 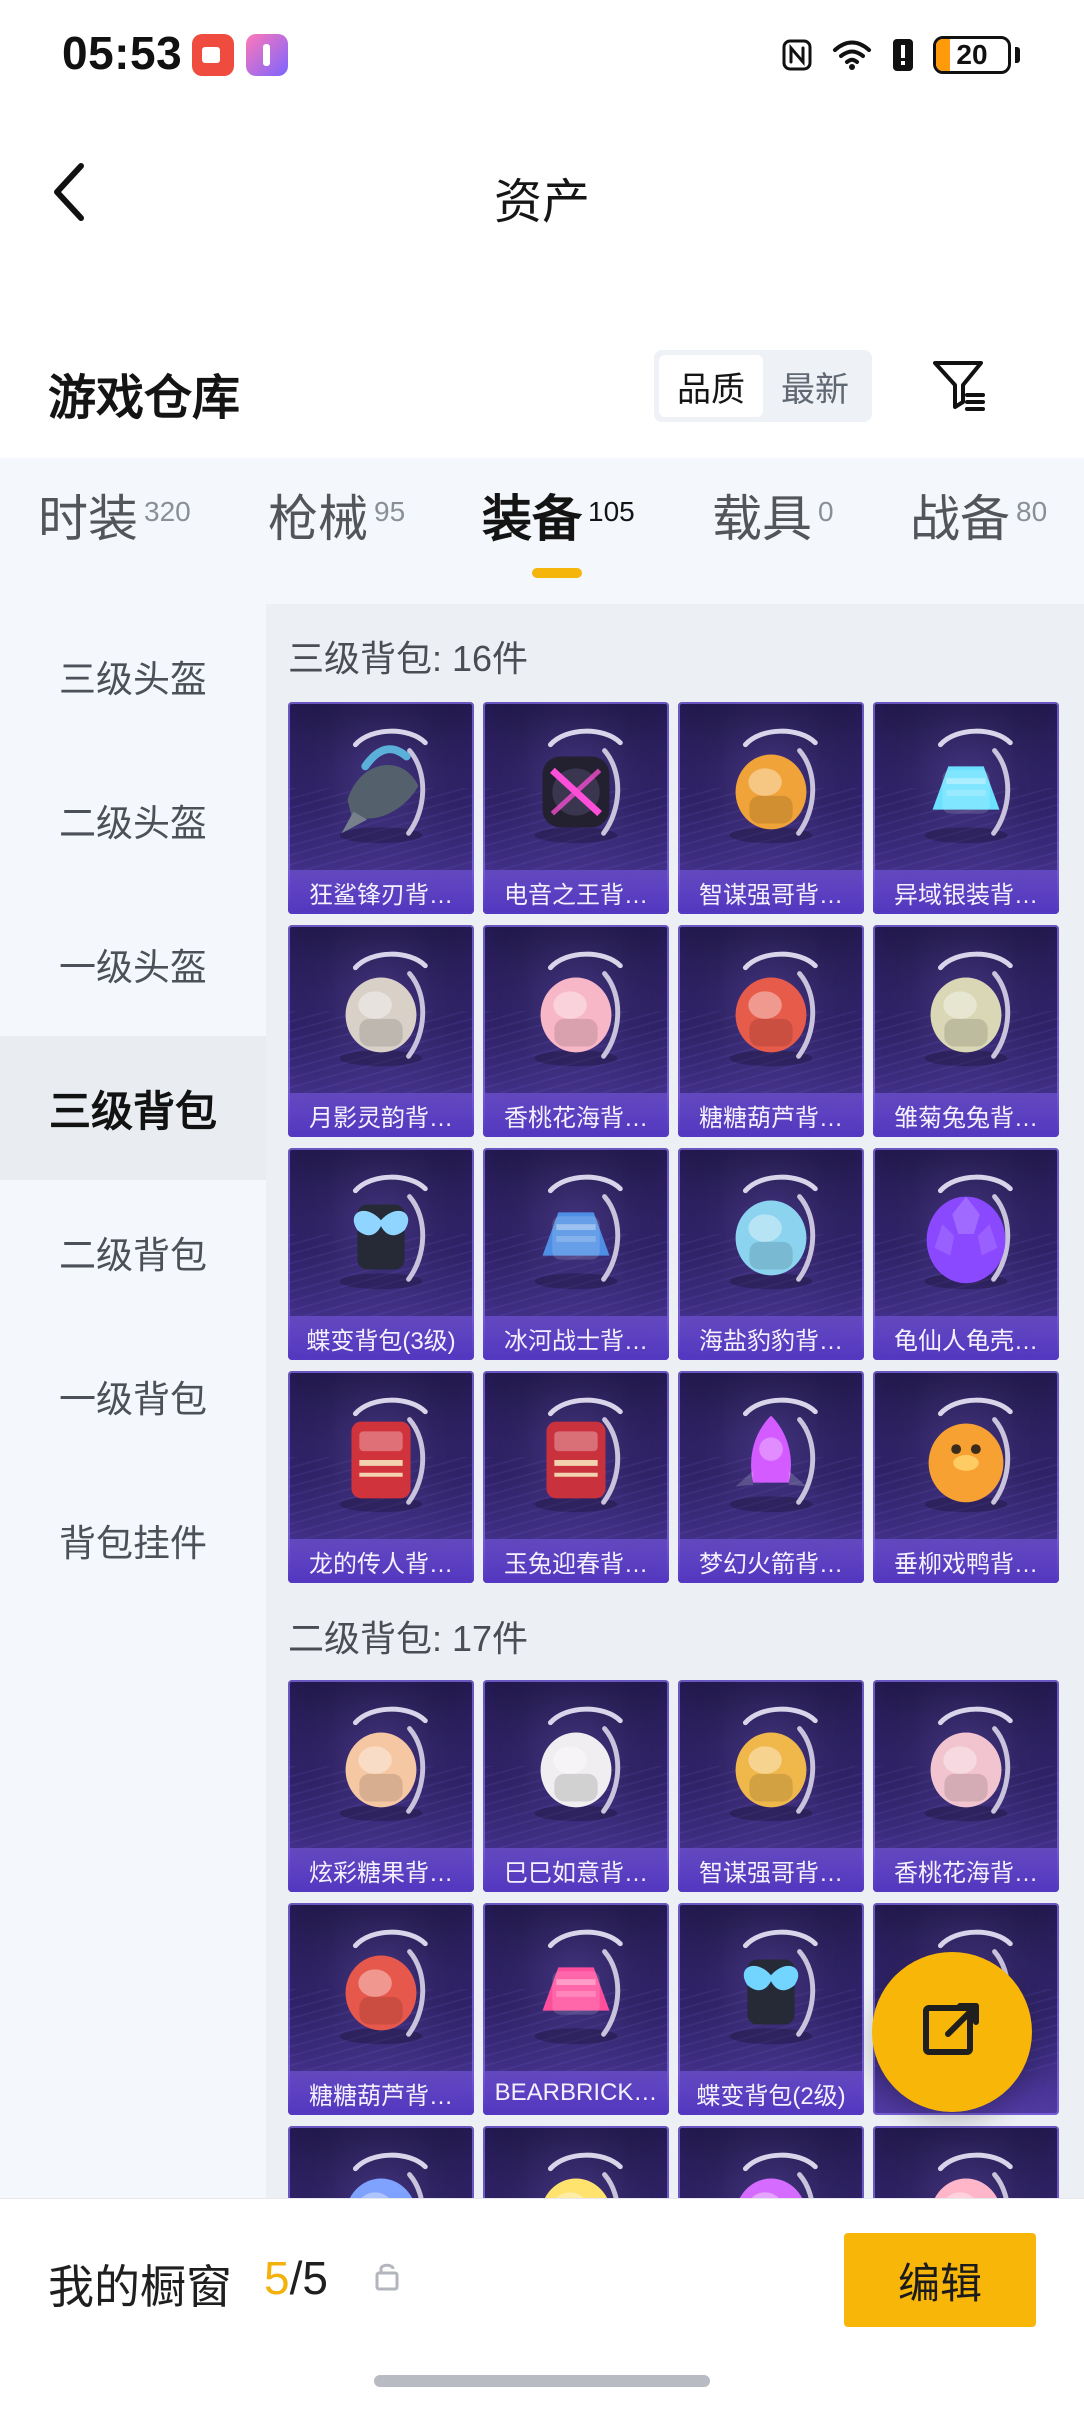 What do you see at coordinates (315, 2278) in the screenshot?
I see `showcase-total-count: 5` at bounding box center [315, 2278].